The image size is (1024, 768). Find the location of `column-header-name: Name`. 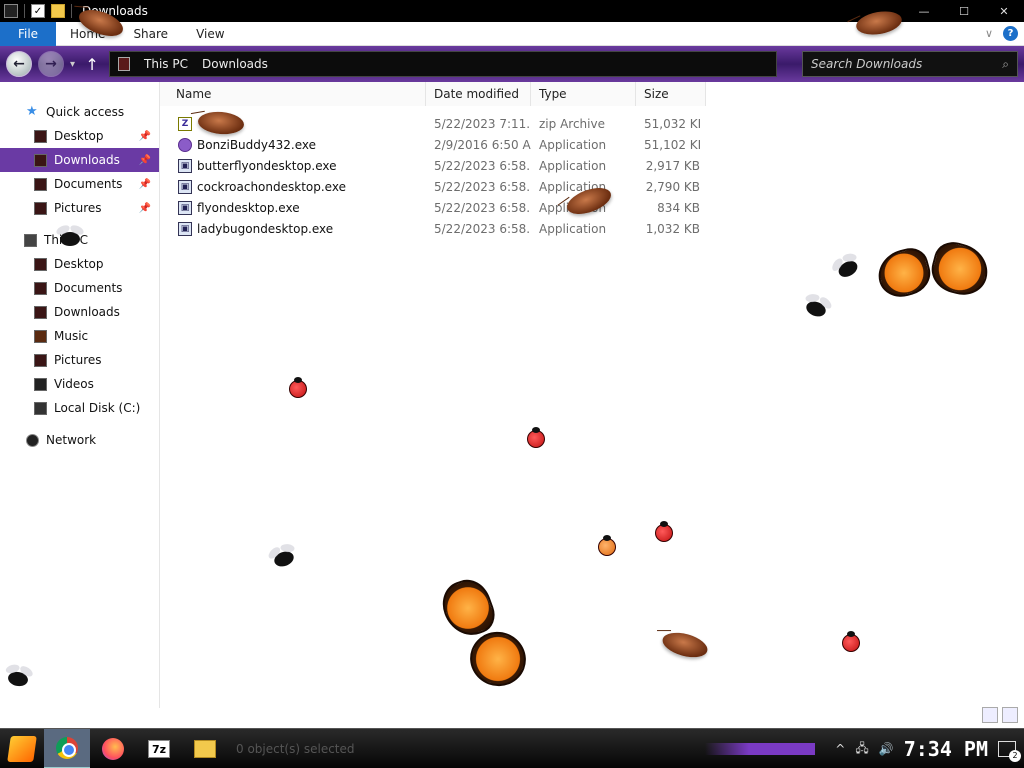

column-header-name: Name is located at coordinates (293, 94).